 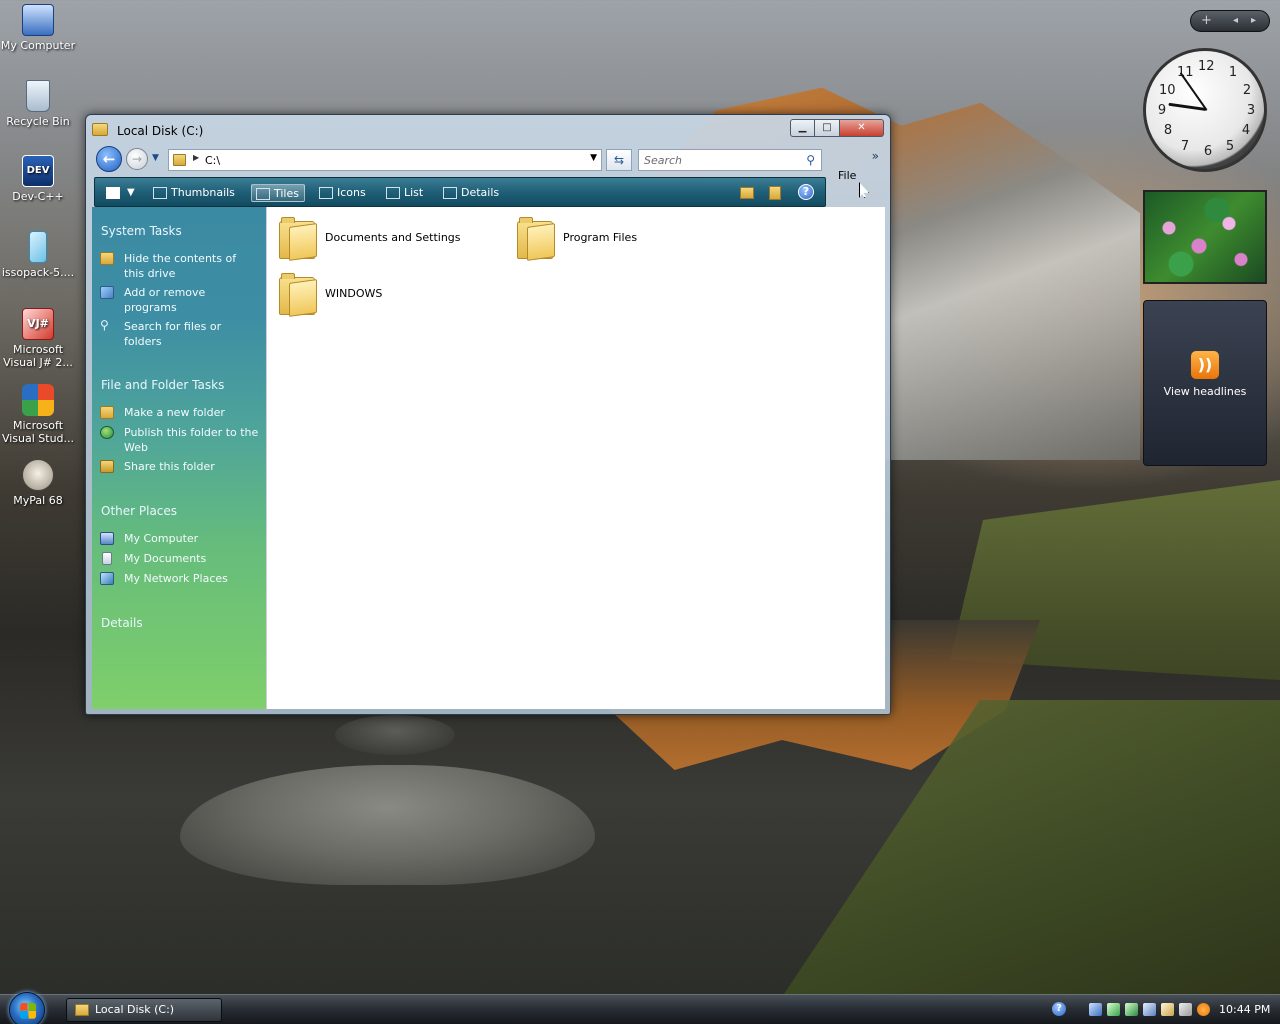 I want to click on hide-contents-link: Hide the contents of this drive, so click(x=191, y=266).